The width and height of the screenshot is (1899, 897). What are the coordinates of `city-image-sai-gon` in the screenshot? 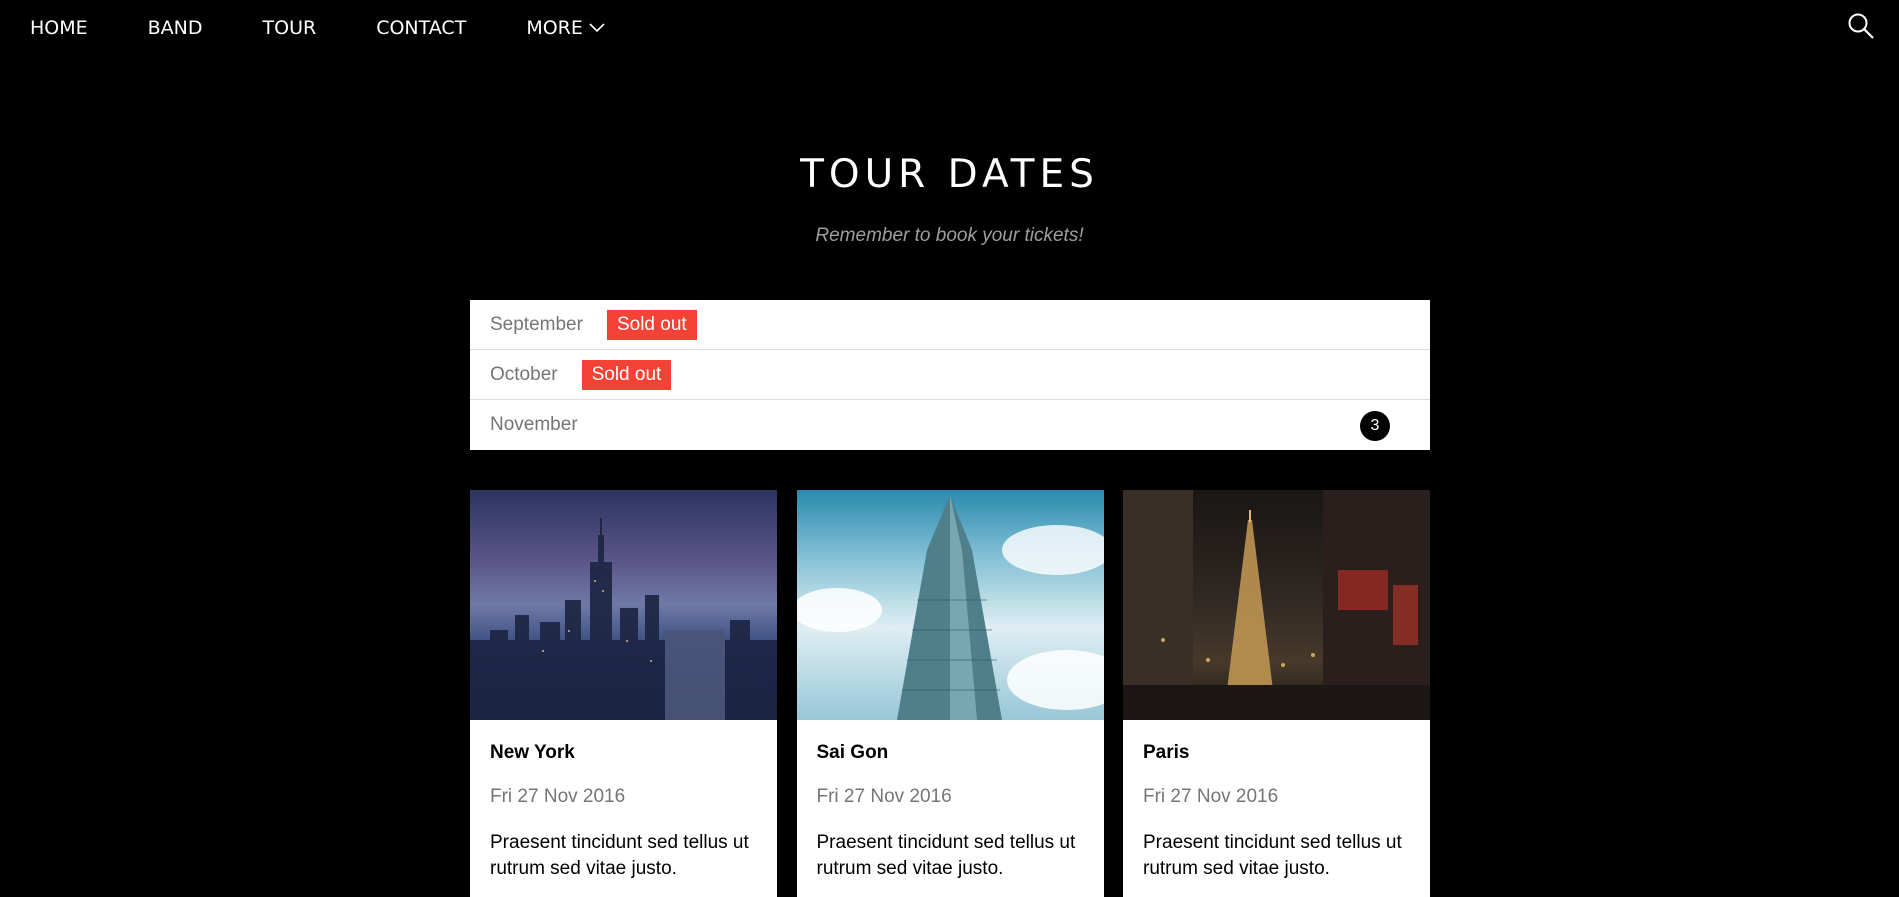 It's located at (950, 605).